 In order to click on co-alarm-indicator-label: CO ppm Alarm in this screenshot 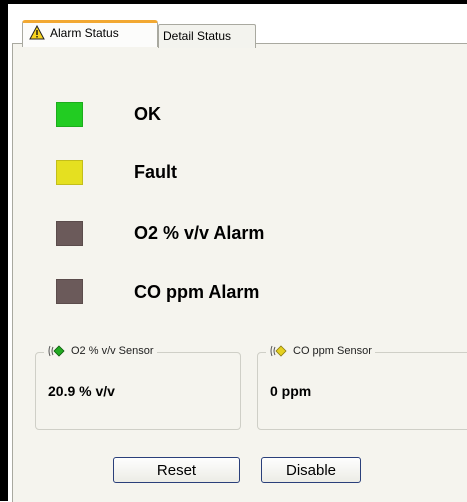, I will do `click(197, 292)`.